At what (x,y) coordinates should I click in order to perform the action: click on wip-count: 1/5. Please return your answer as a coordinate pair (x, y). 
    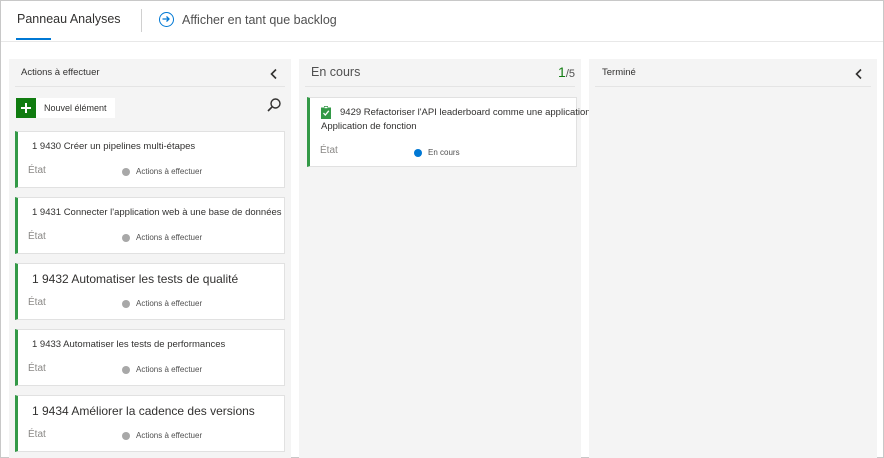
    Looking at the image, I should click on (566, 72).